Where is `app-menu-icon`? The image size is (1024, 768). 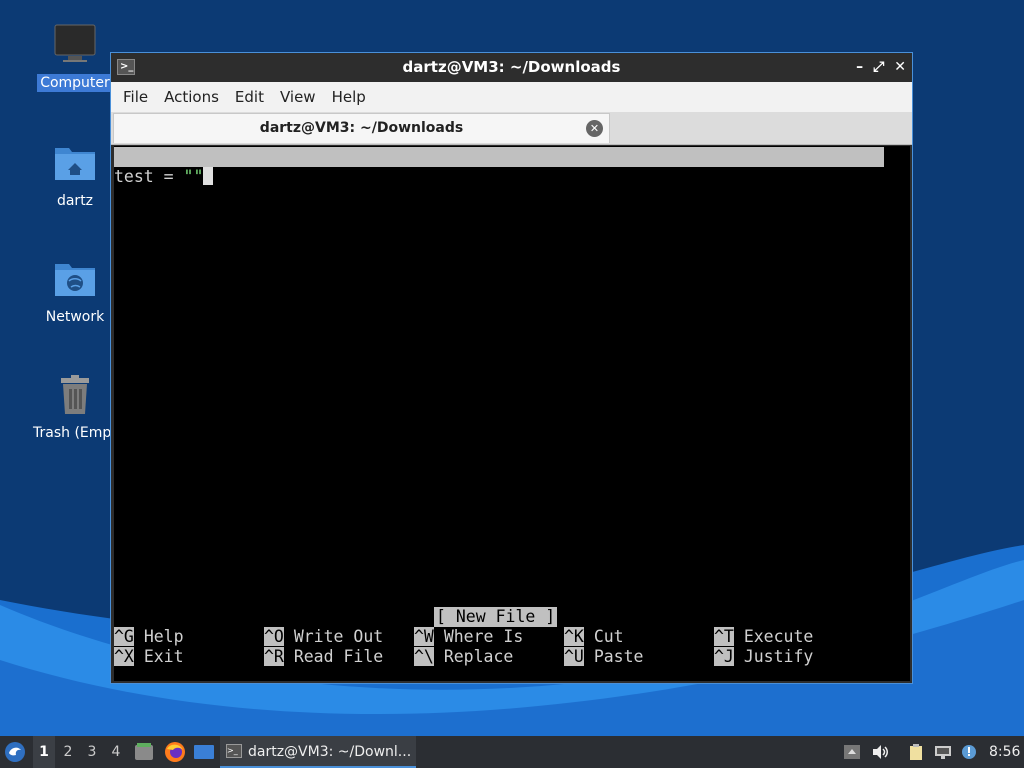 app-menu-icon is located at coordinates (15, 752).